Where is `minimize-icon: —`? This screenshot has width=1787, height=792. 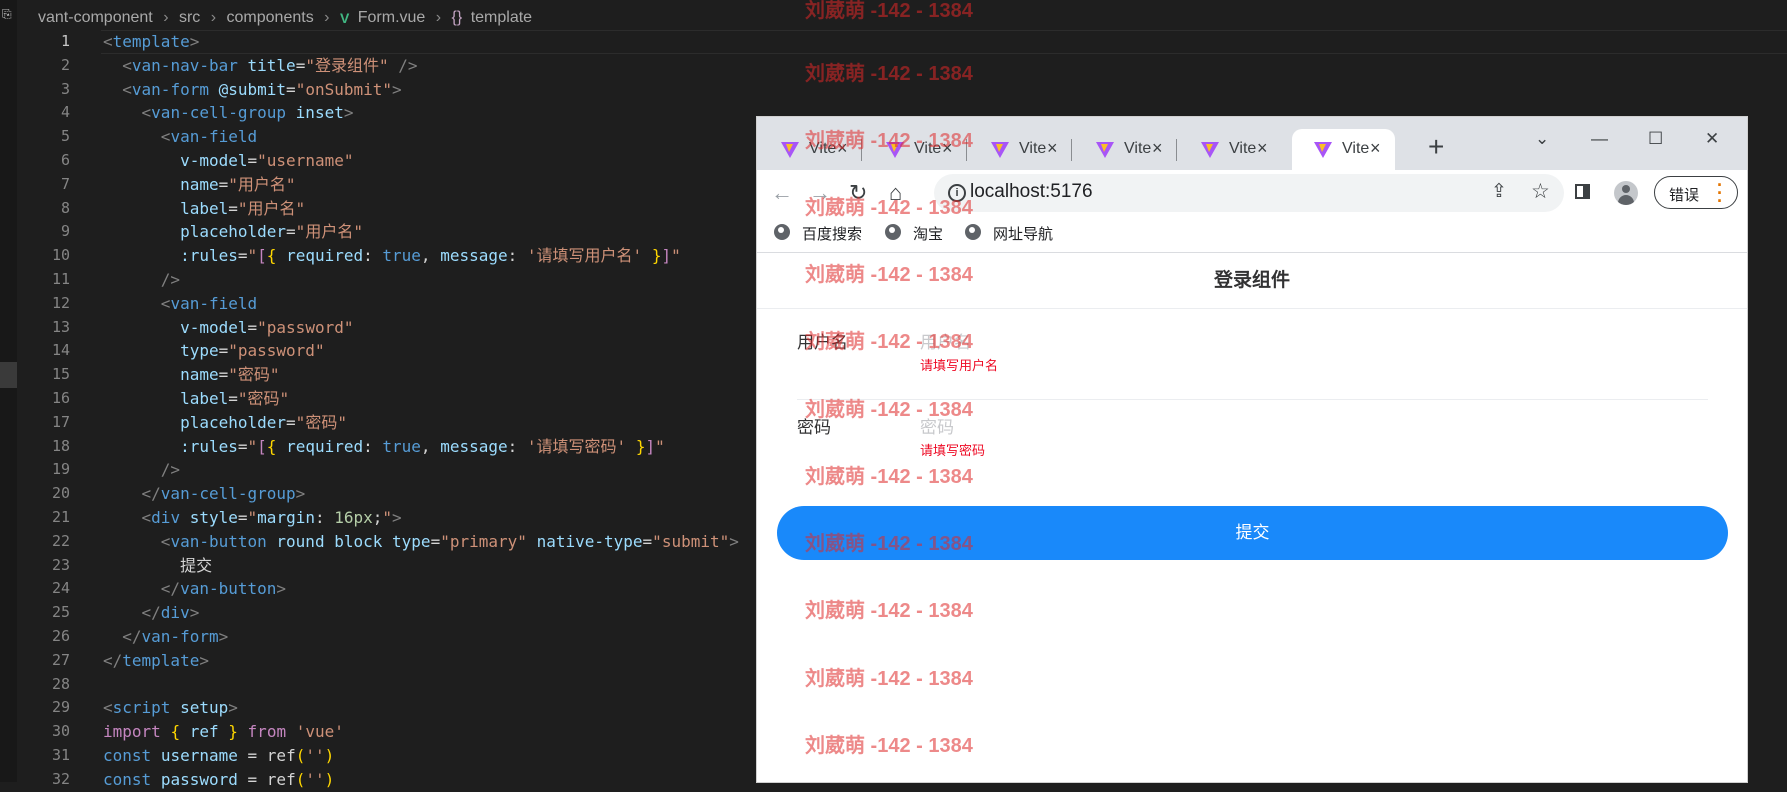 minimize-icon: — is located at coordinates (1599, 139).